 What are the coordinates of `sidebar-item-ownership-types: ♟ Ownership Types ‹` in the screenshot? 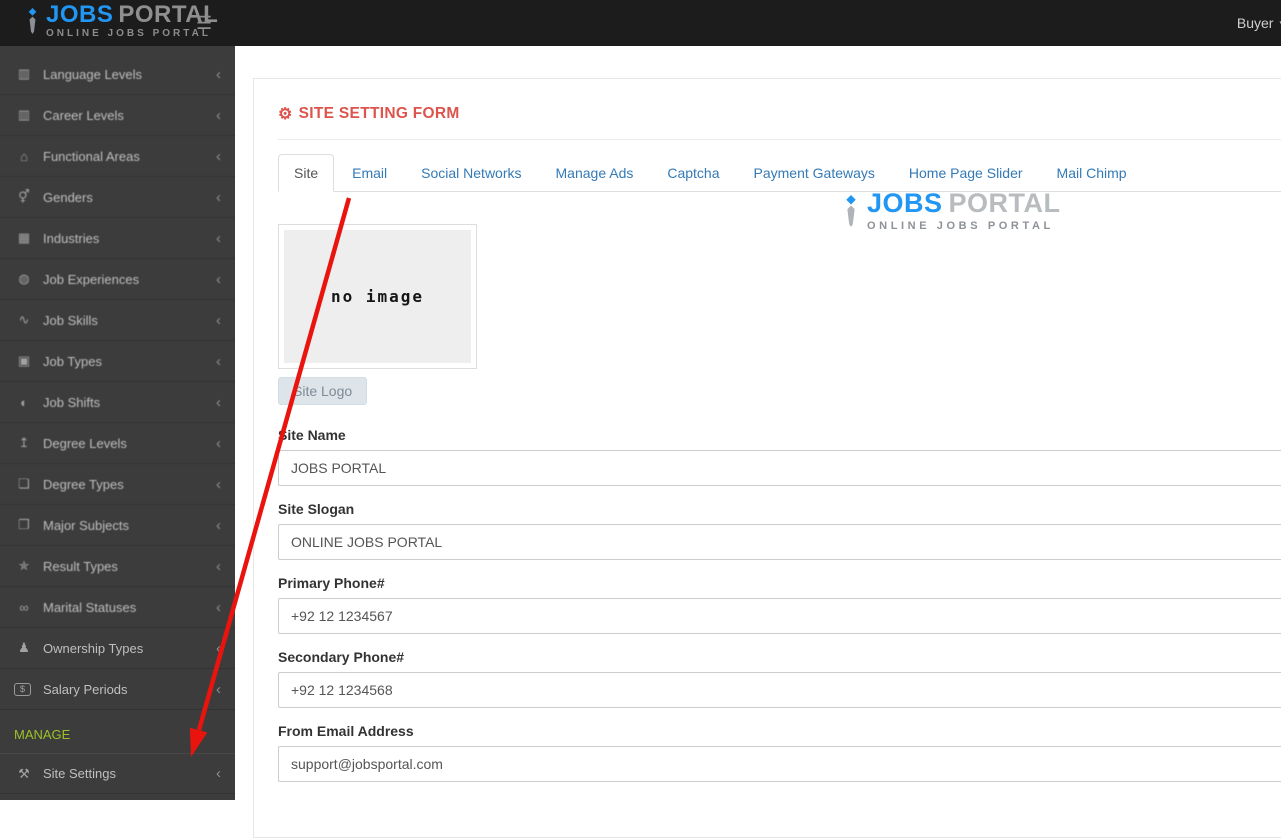 It's located at (117, 648).